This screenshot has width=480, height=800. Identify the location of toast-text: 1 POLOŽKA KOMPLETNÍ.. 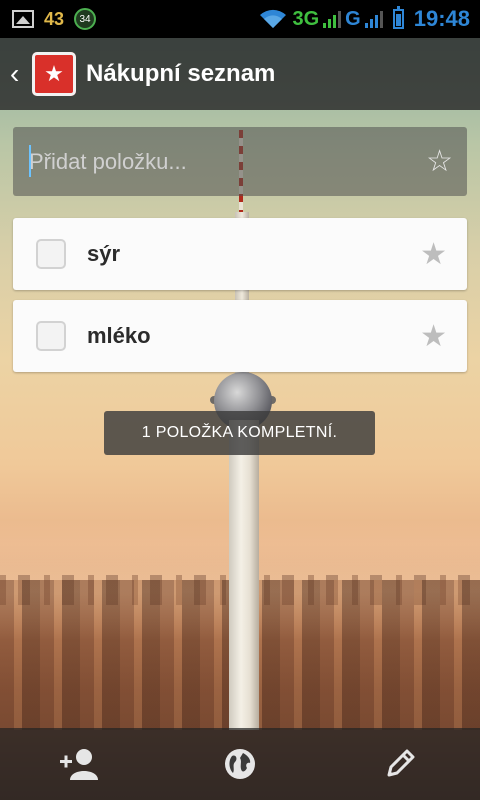
(239, 432).